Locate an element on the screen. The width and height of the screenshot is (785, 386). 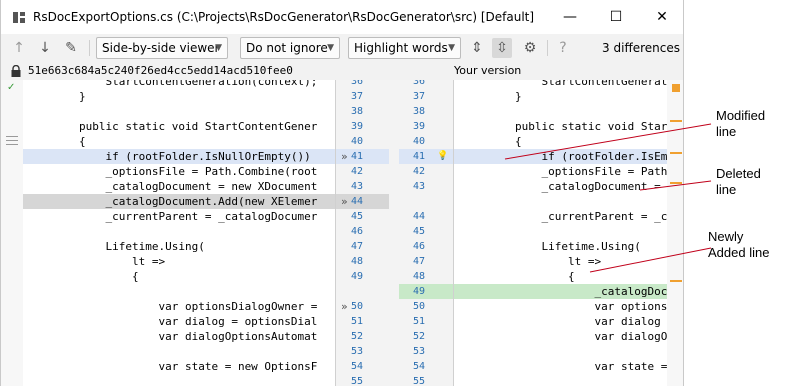
deleted-line-annotation: Deleted line is located at coordinates (738, 181).